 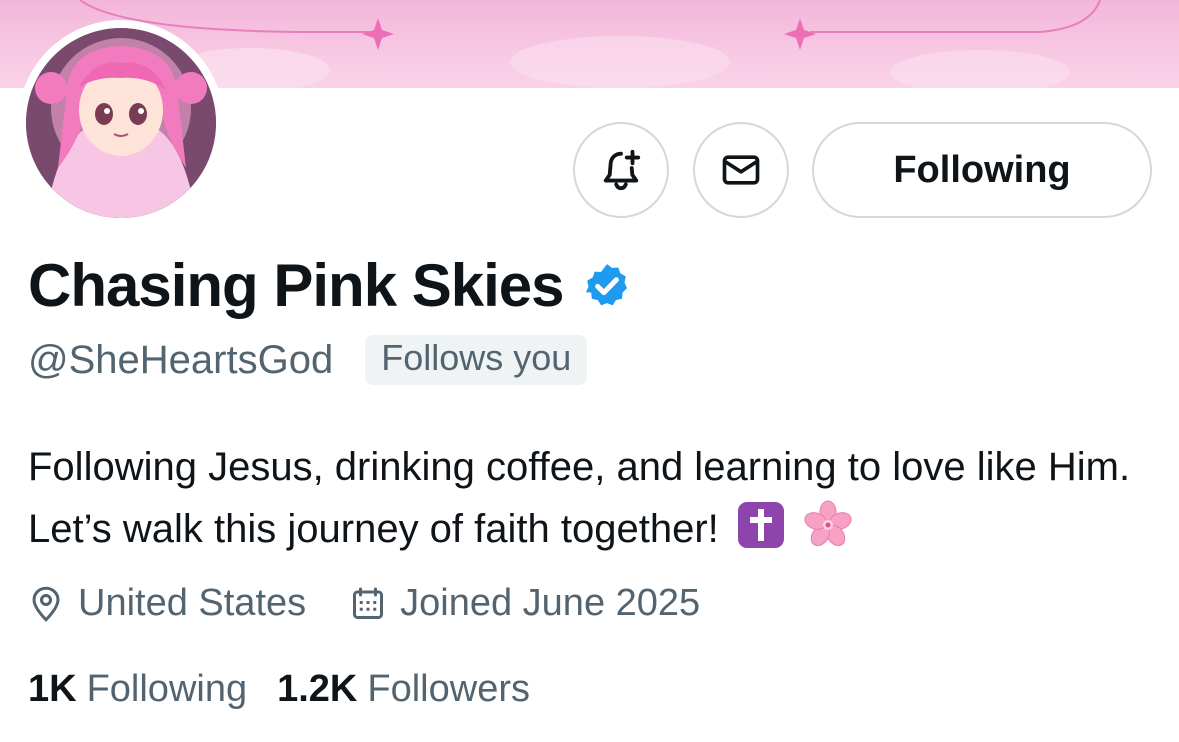 I want to click on message-button, so click(x=741, y=170).